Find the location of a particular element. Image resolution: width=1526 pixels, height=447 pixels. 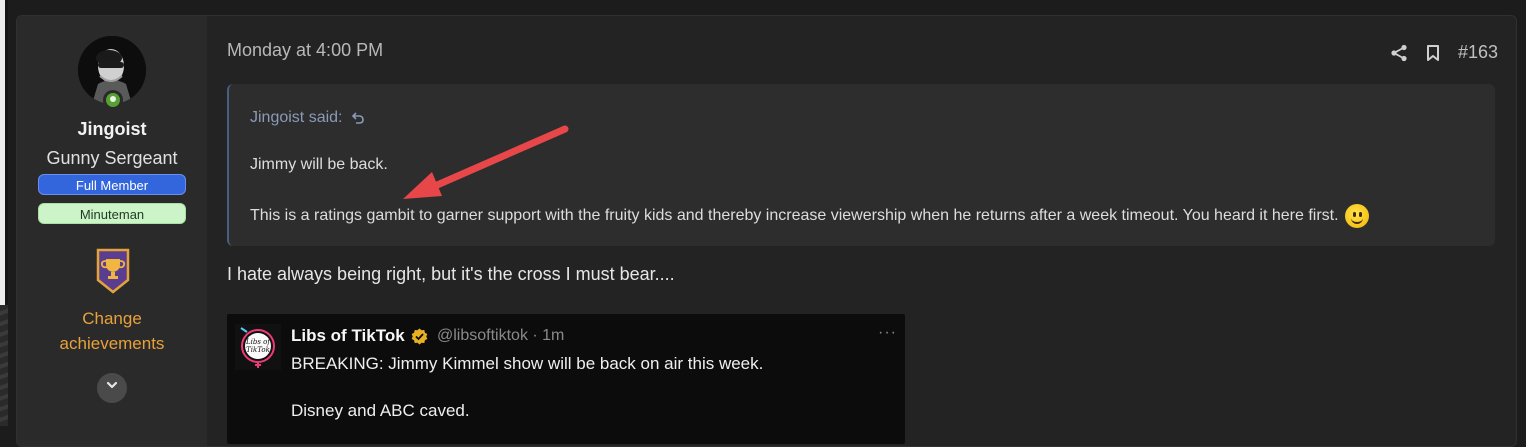

expand-button is located at coordinates (112, 388).